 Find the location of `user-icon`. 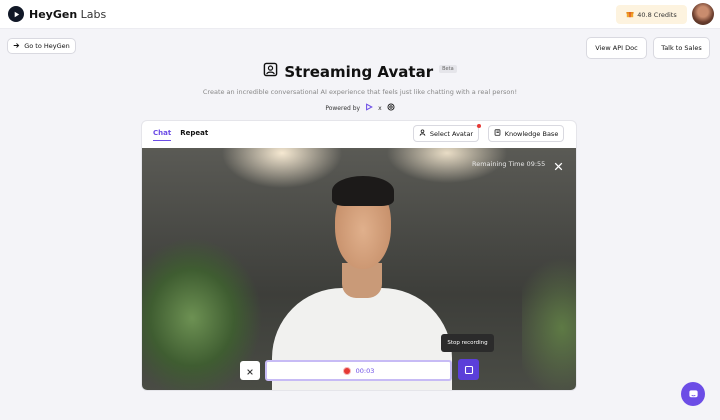

user-icon is located at coordinates (422, 133).